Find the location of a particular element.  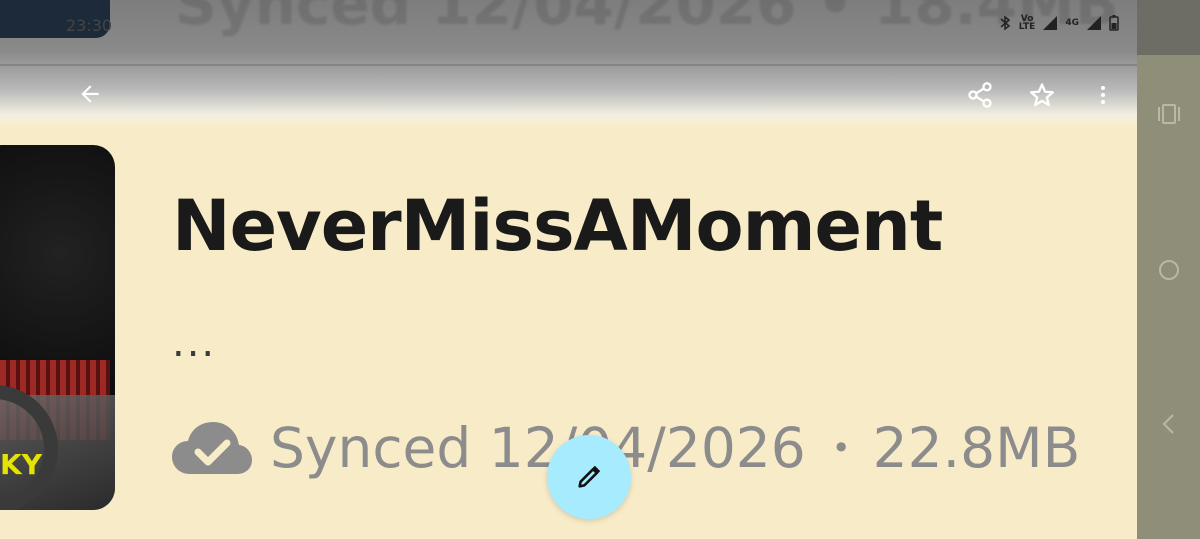

share-icon is located at coordinates (980, 95).